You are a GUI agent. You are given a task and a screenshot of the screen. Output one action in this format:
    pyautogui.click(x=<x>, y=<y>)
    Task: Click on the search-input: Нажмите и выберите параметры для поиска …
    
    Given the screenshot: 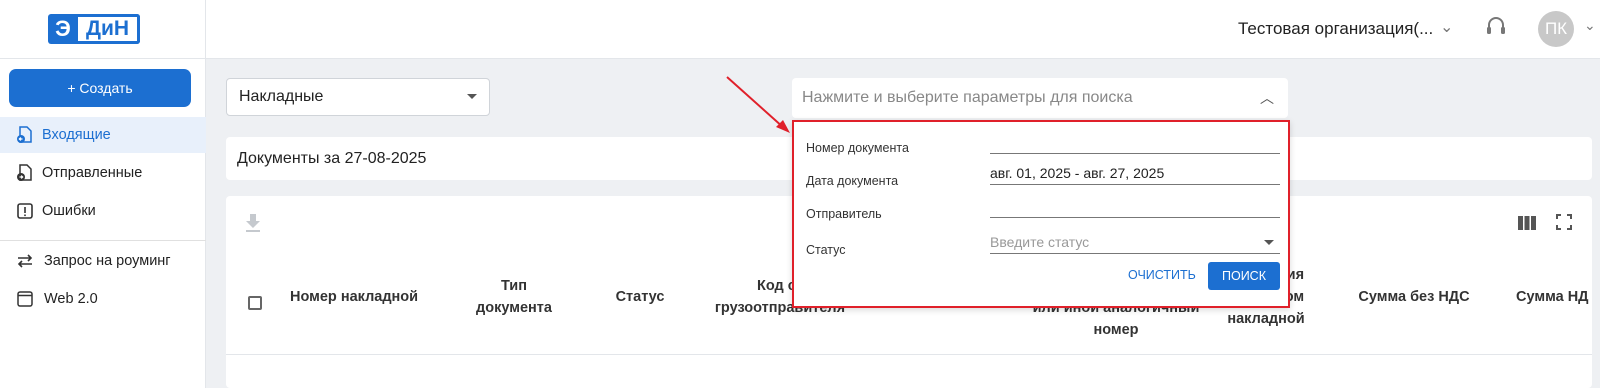 What is the action you would take?
    pyautogui.click(x=1040, y=98)
    